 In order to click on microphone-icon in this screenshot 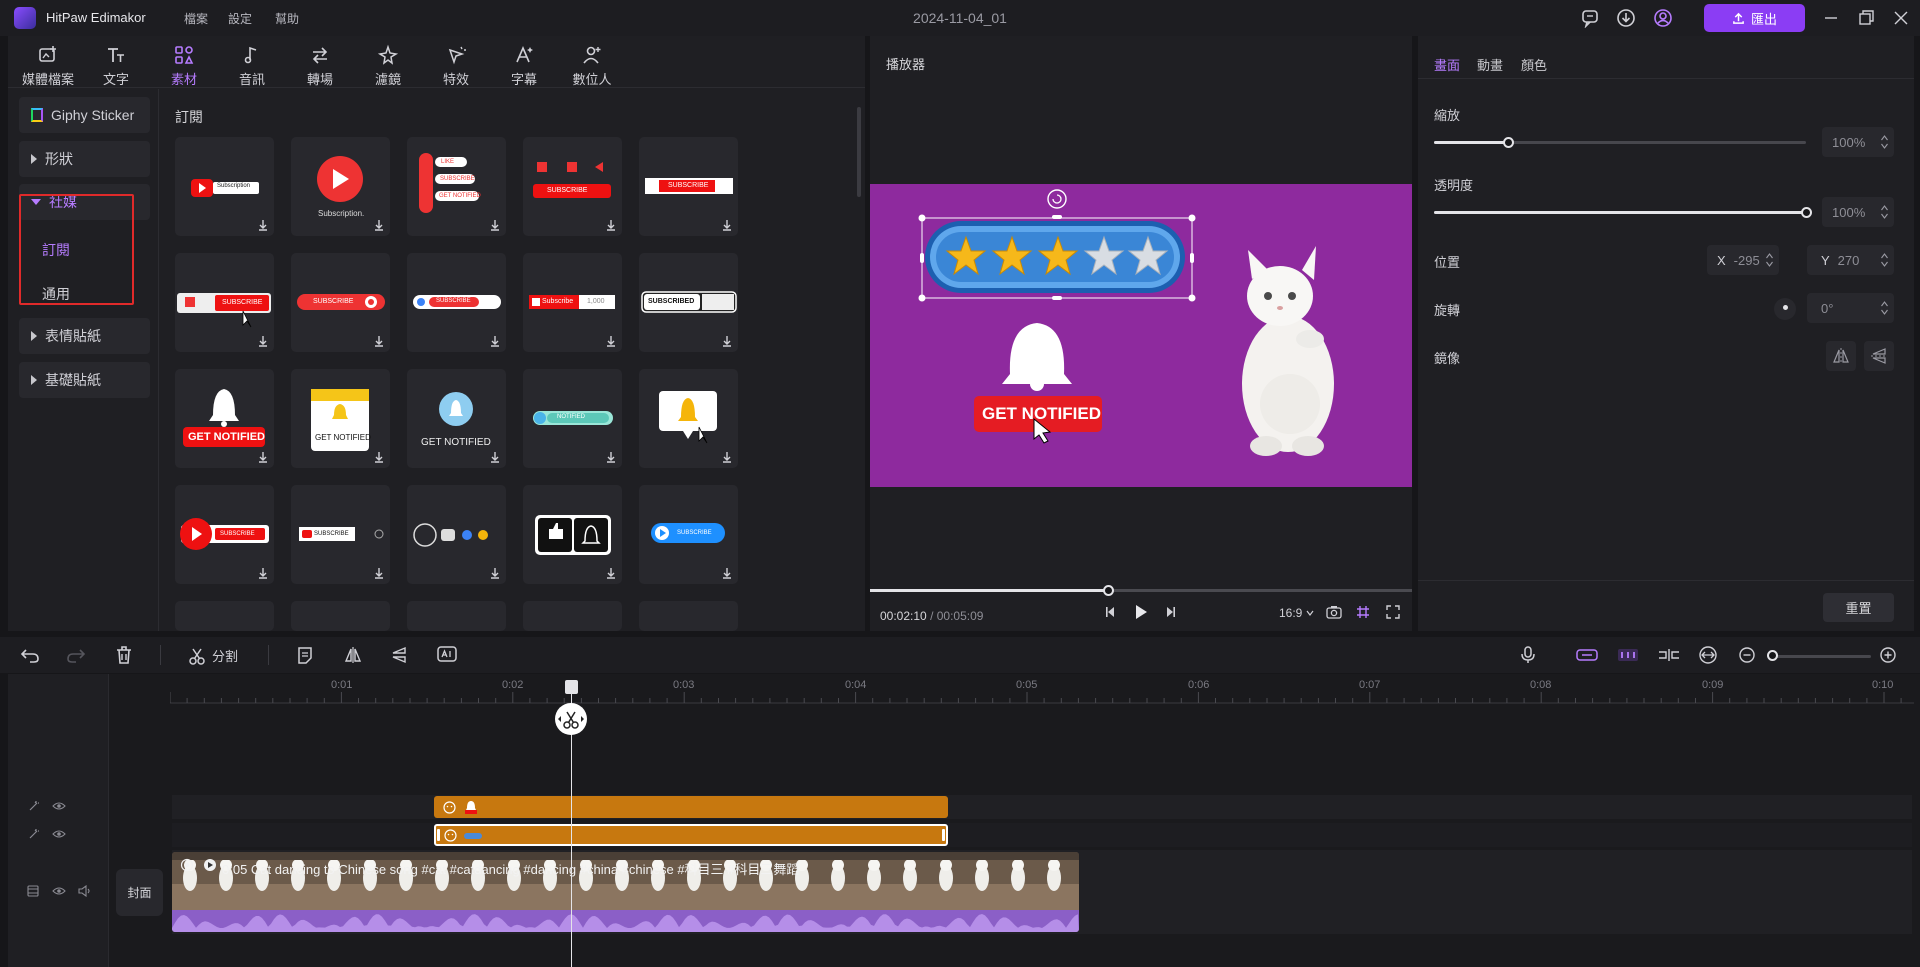, I will do `click(1528, 655)`.